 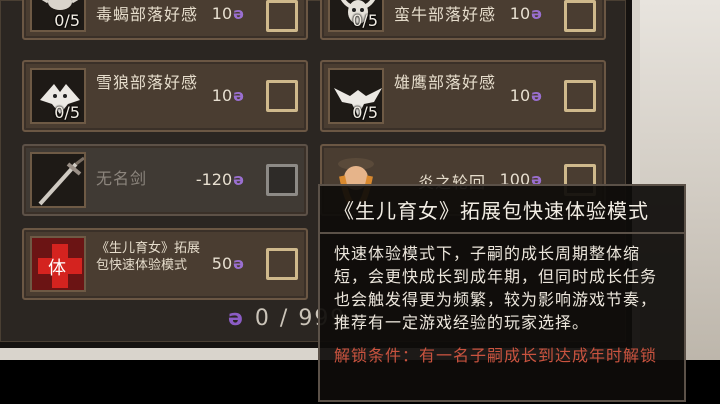 I want to click on wolf-icon: 0/5, so click(x=58, y=96).